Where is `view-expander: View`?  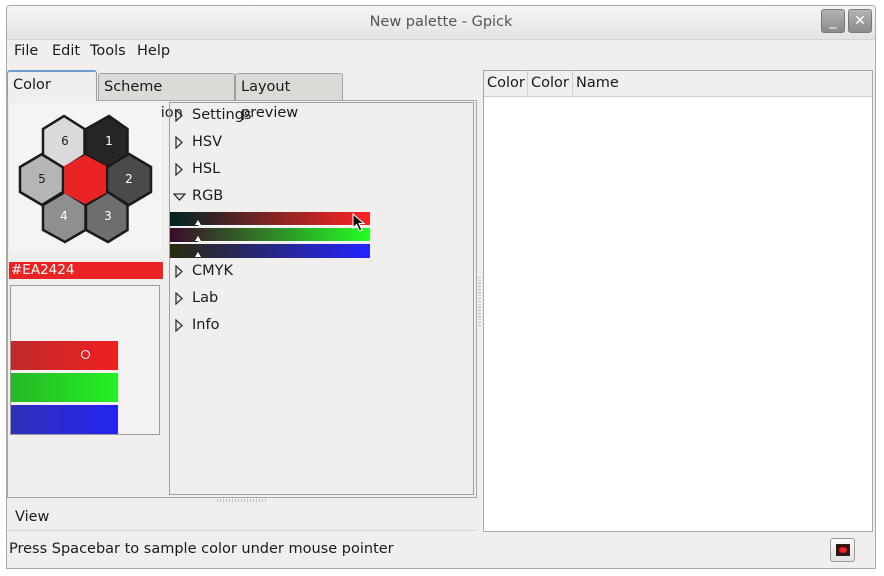
view-expander: View is located at coordinates (32, 517).